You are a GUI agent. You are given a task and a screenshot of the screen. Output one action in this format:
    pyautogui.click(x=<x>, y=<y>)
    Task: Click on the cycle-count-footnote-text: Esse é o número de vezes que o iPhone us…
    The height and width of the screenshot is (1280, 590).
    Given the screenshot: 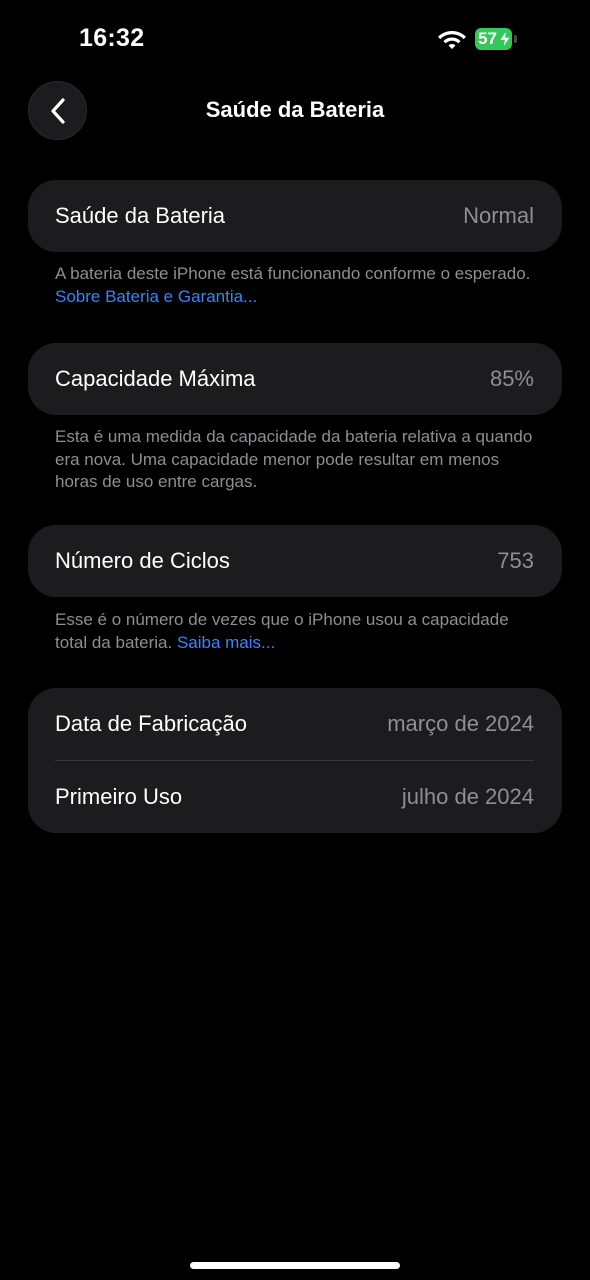 What is the action you would take?
    pyautogui.click(x=282, y=631)
    